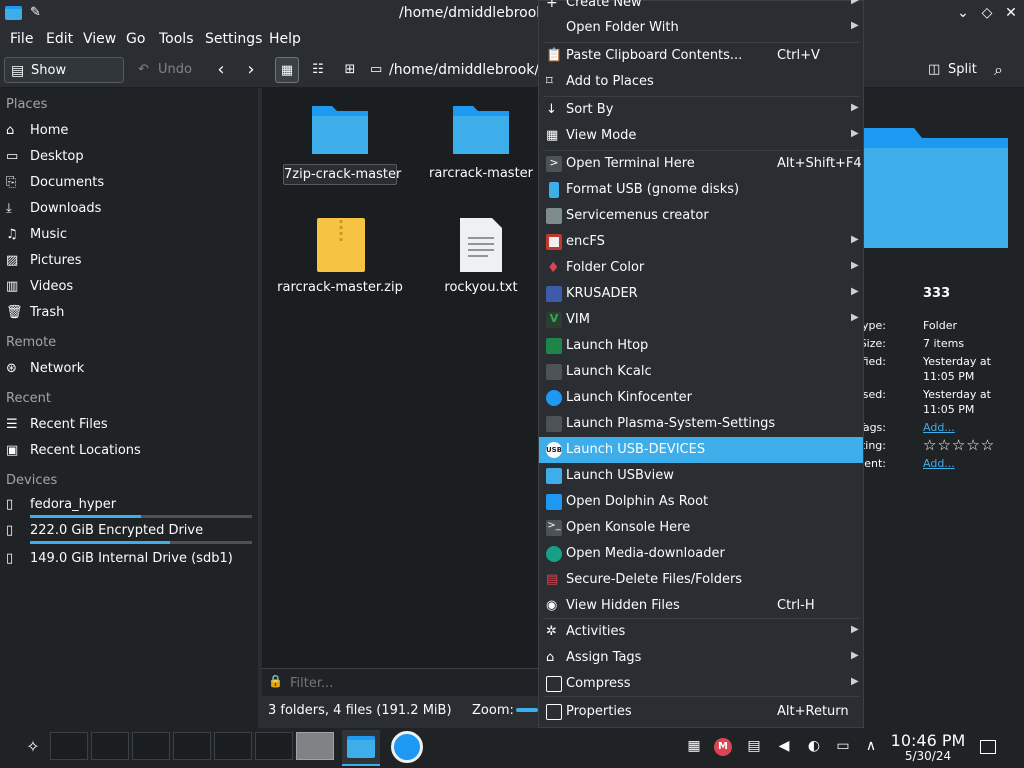  What do you see at coordinates (701, 164) in the screenshot?
I see `menu-item-open-terminal: > Open Terminal Here Alt+Shift+F4` at bounding box center [701, 164].